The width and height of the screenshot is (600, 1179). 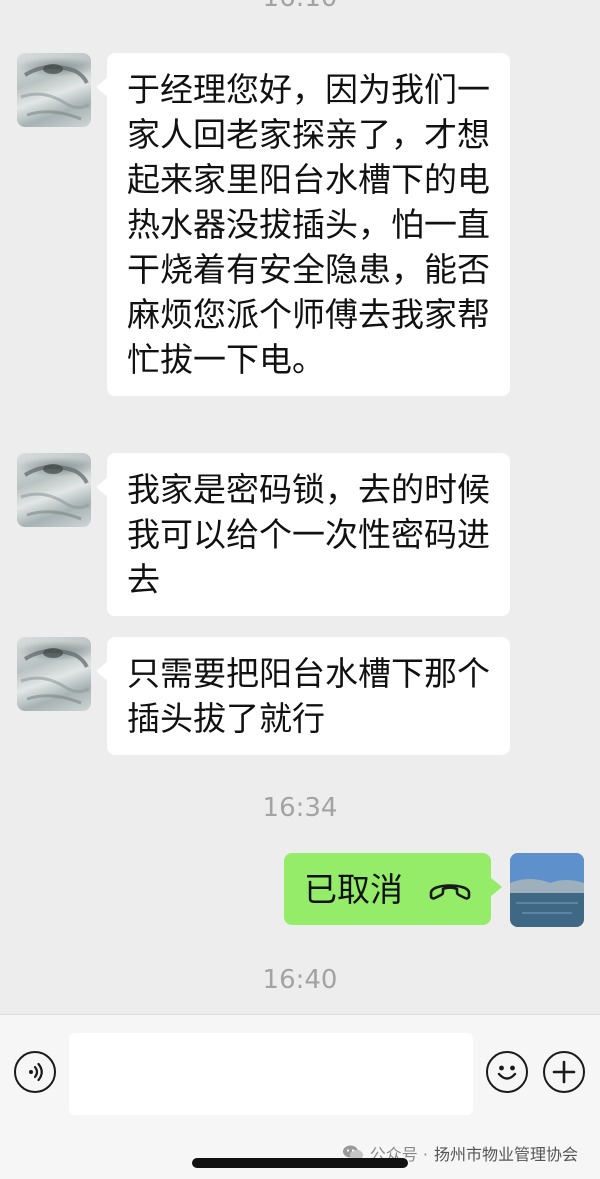 What do you see at coordinates (303, 534) in the screenshot?
I see `message-bubble-2: 我家是密码锁，去的时候我可以给个一次性密码进去` at bounding box center [303, 534].